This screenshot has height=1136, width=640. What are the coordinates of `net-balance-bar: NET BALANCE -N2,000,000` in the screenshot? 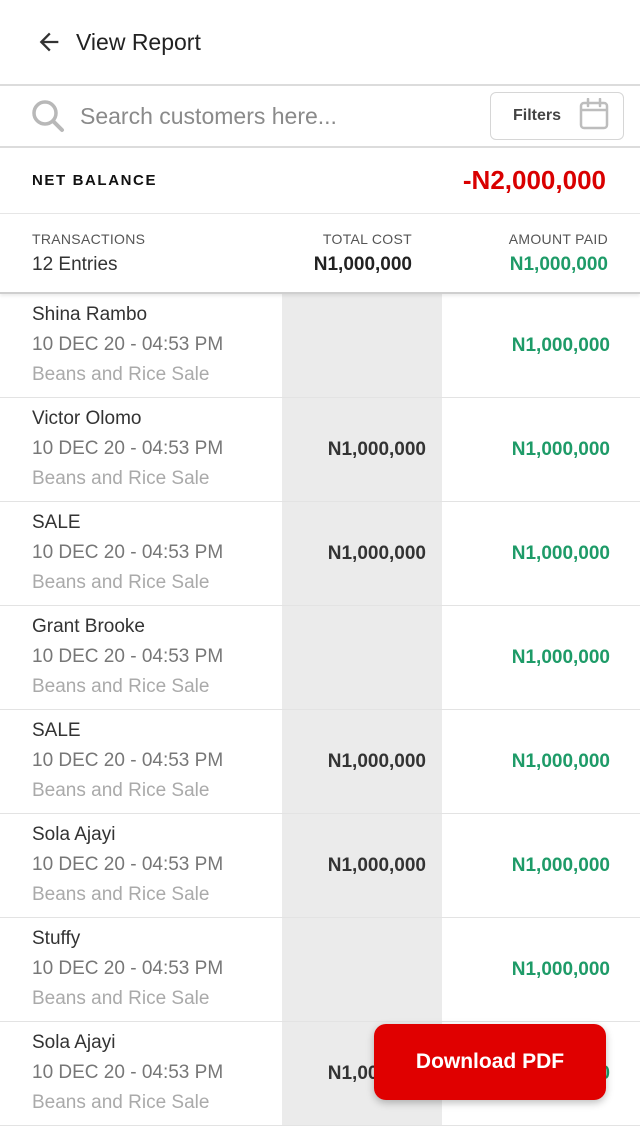 It's located at (320, 181).